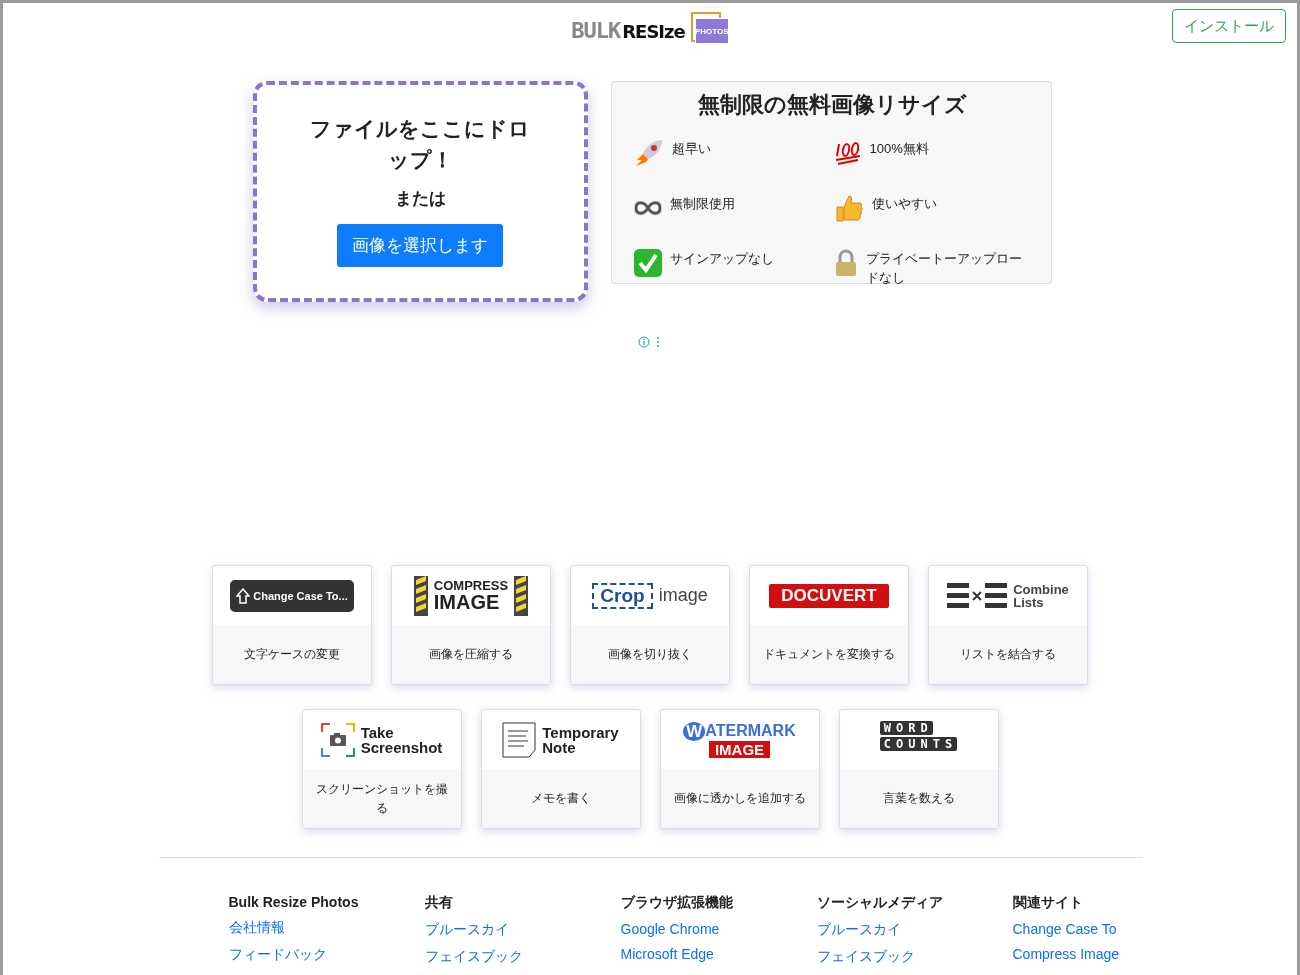 Image resolution: width=1300 pixels, height=975 pixels. What do you see at coordinates (326, 955) in the screenshot?
I see `footer-link: フィードバック` at bounding box center [326, 955].